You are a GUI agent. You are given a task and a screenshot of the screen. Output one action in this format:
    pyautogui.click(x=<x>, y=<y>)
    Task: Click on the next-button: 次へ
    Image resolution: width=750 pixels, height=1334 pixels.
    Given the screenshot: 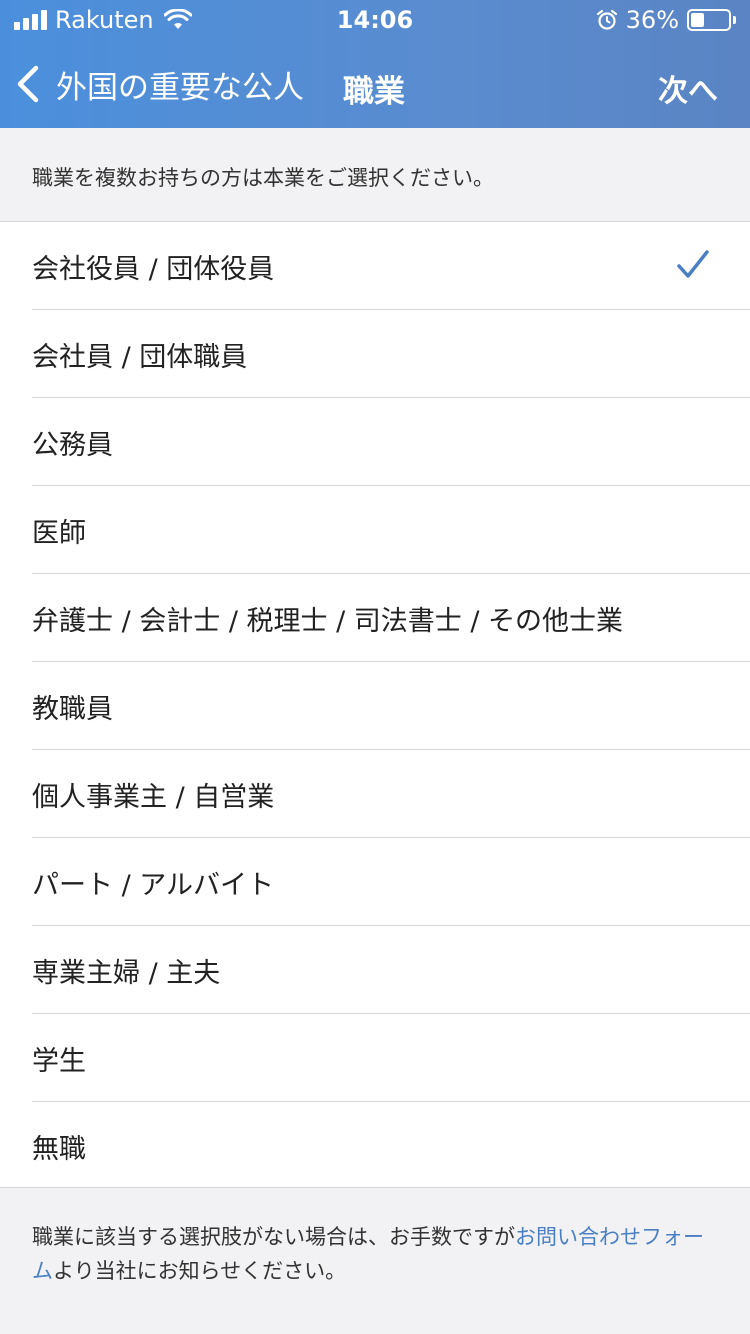 What is the action you would take?
    pyautogui.click(x=688, y=88)
    